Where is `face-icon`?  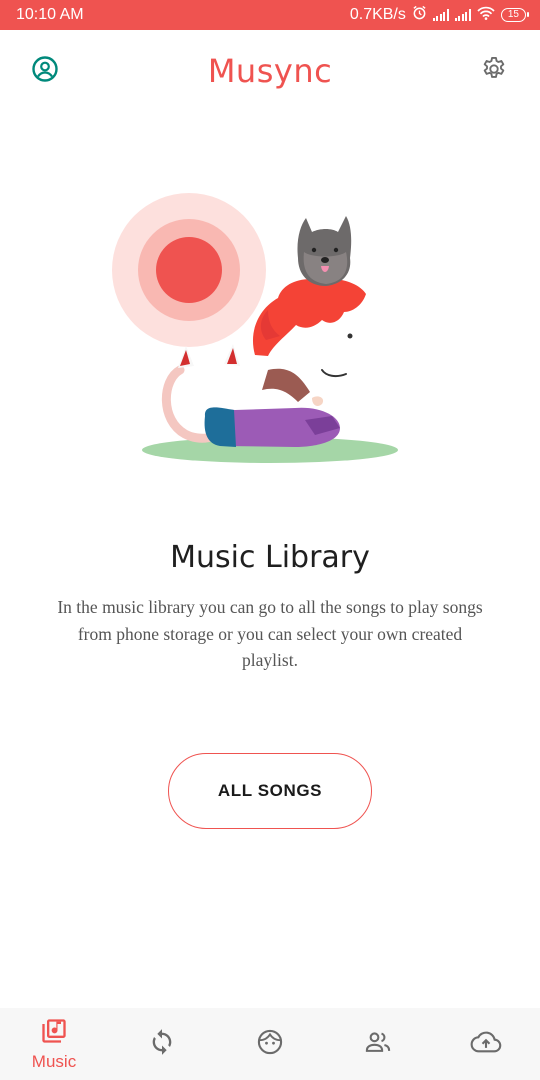 face-icon is located at coordinates (270, 1044).